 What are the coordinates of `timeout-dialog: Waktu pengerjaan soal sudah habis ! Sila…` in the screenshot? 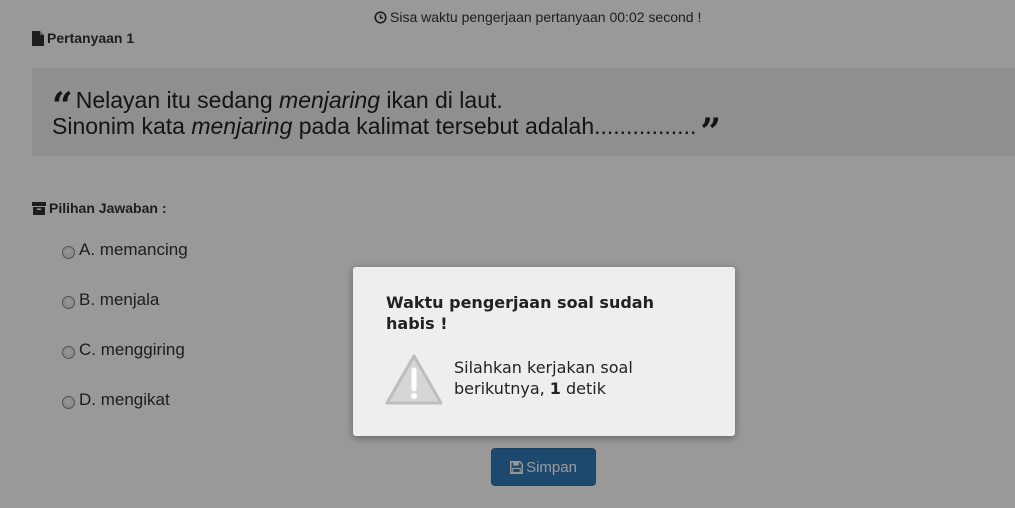 It's located at (544, 351).